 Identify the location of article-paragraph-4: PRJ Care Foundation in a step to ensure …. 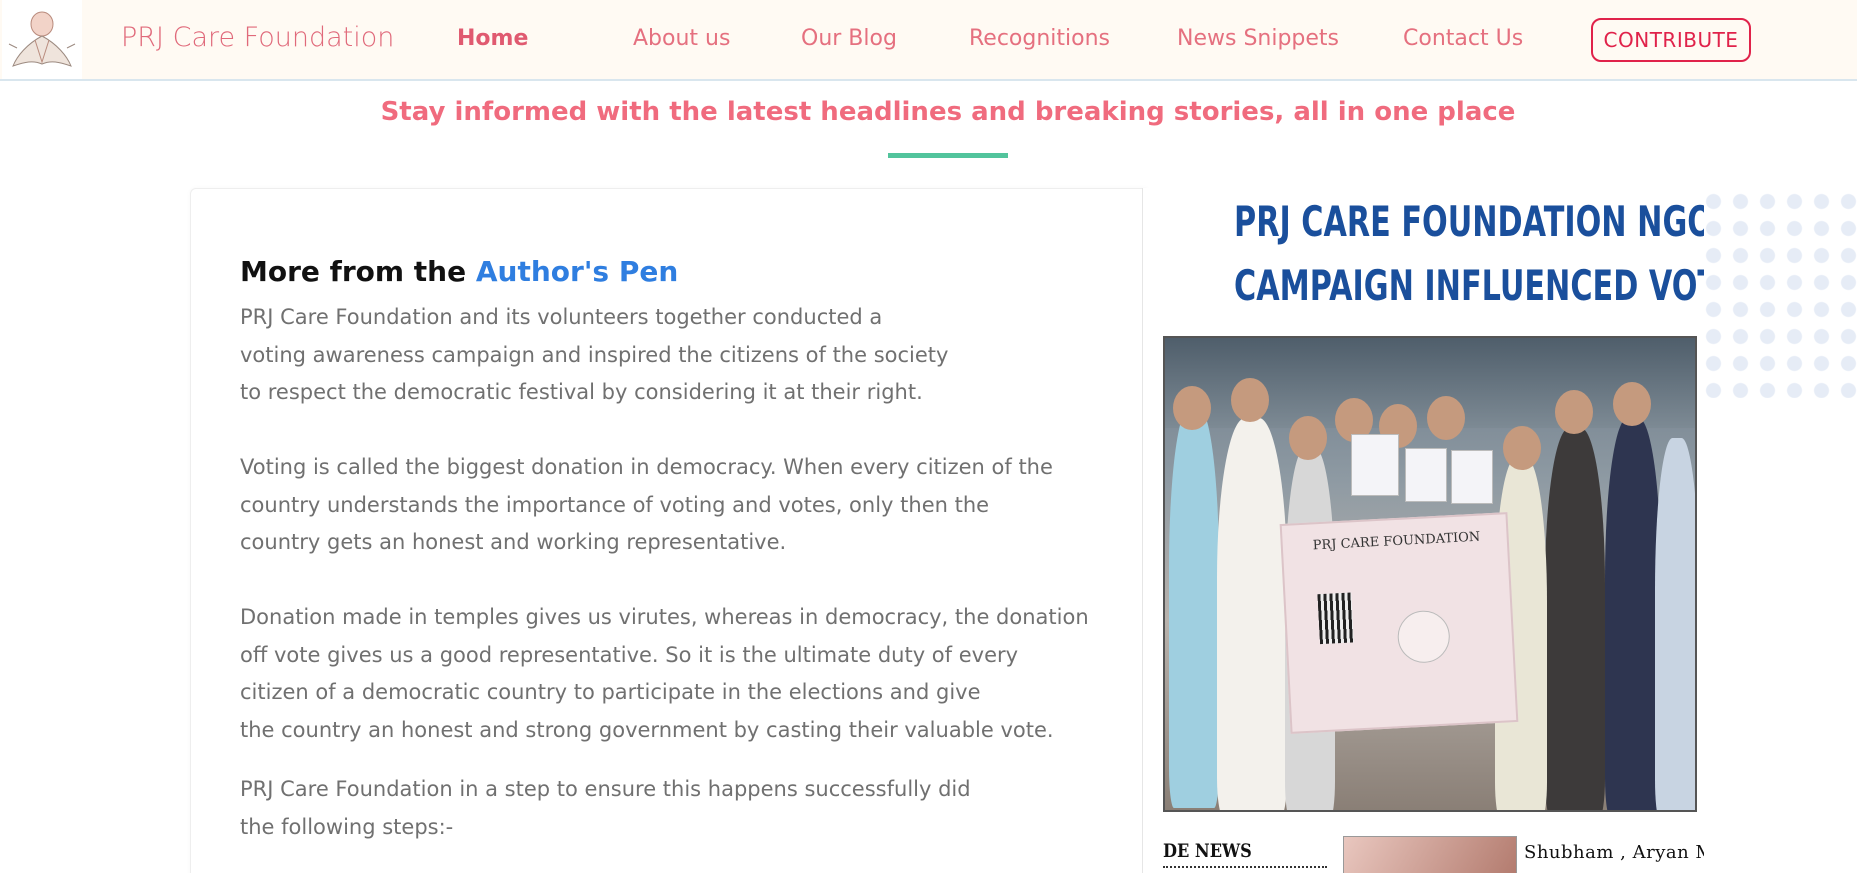
(605, 808).